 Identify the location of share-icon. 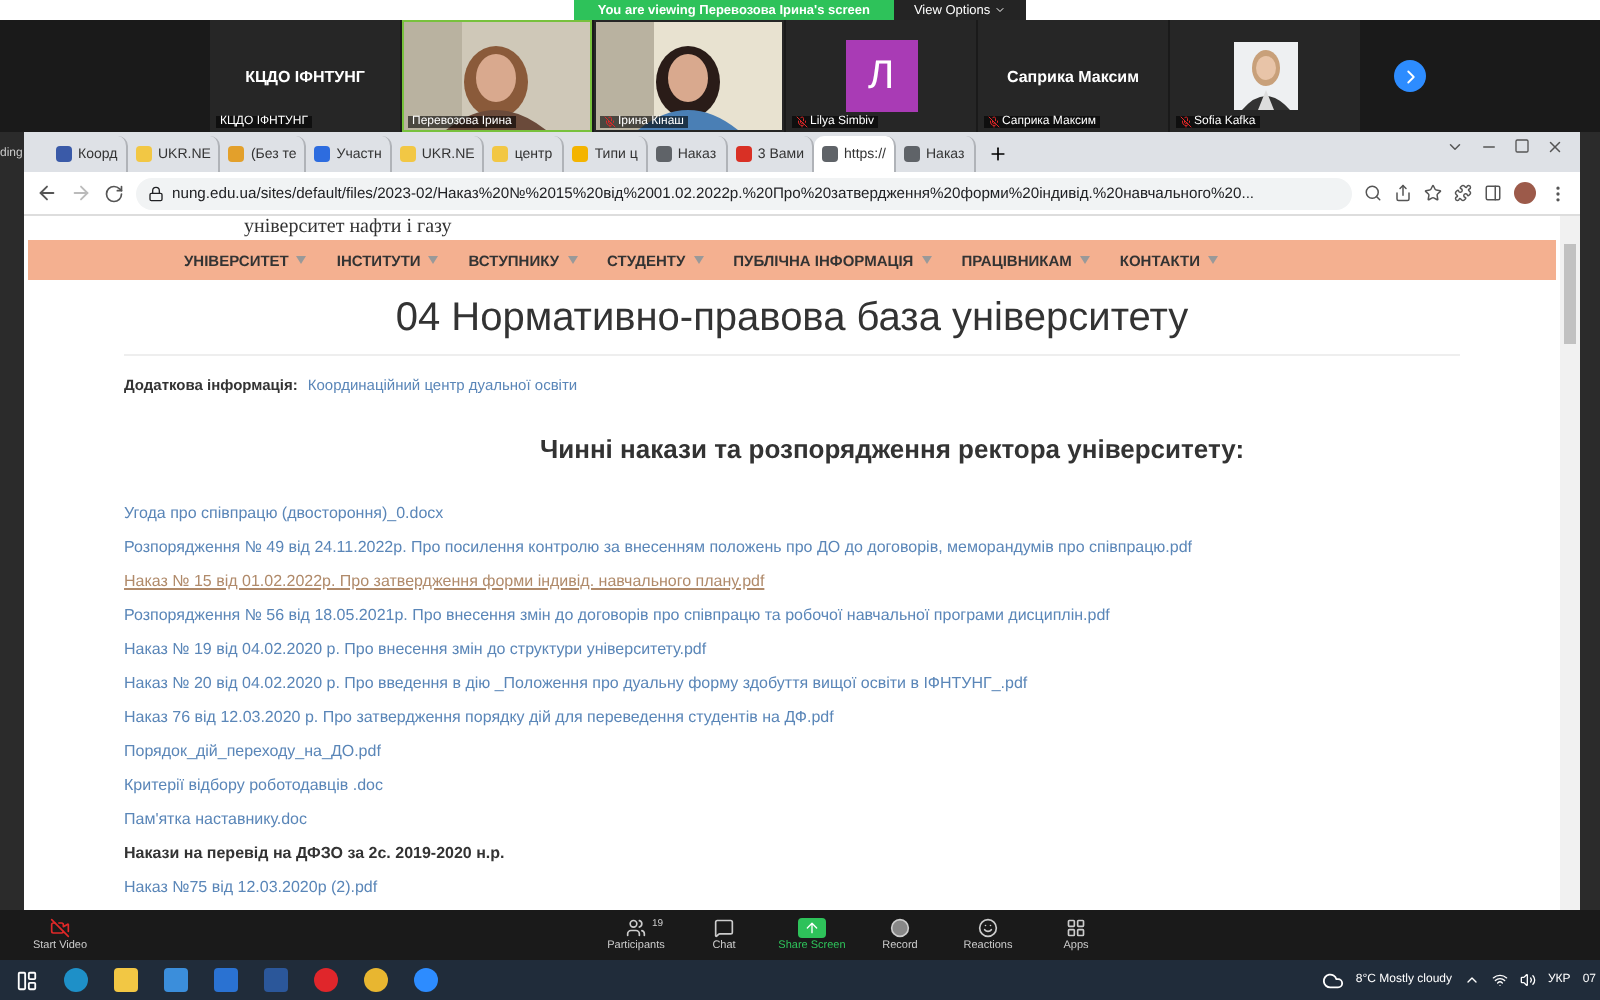
(1403, 193).